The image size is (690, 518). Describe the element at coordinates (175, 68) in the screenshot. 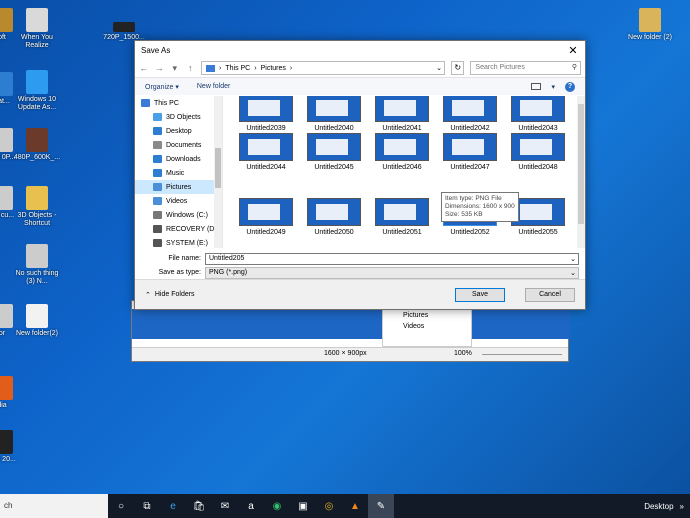

I see `recent-chevron-icon: ▾` at that location.